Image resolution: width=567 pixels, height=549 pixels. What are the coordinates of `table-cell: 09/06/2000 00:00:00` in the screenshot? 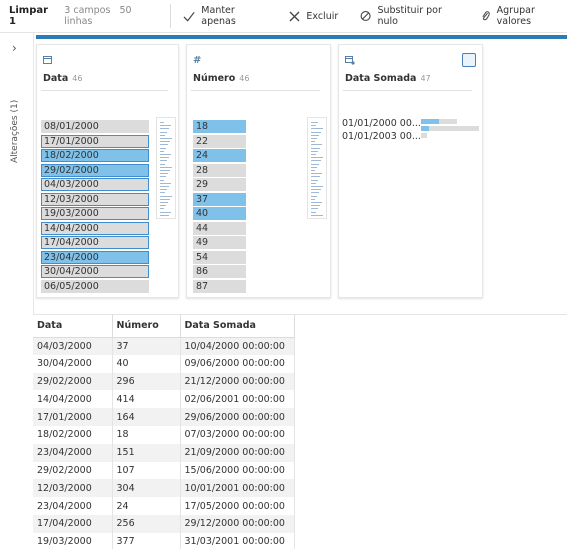 It's located at (237, 363).